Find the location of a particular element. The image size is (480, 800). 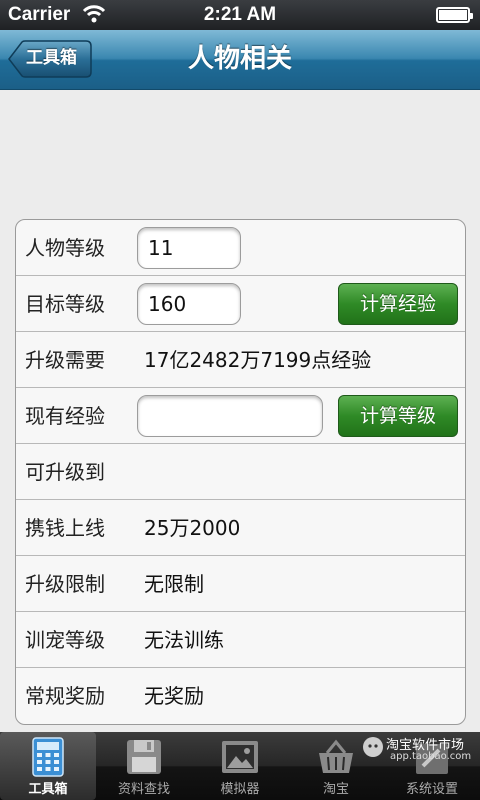

row-pet-training-level: 训宠等级 无法训练 is located at coordinates (240, 640).